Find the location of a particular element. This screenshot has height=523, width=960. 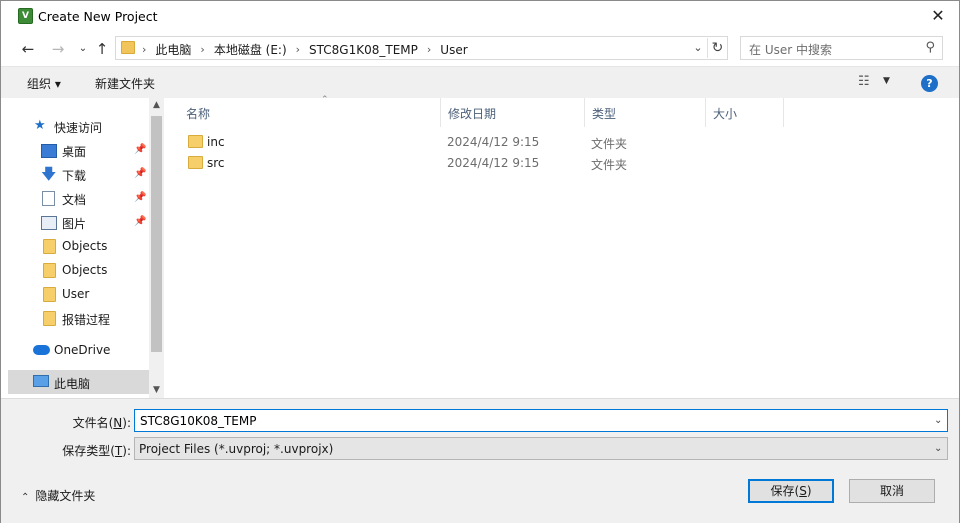

breadcrumb-user: User is located at coordinates (453, 50).